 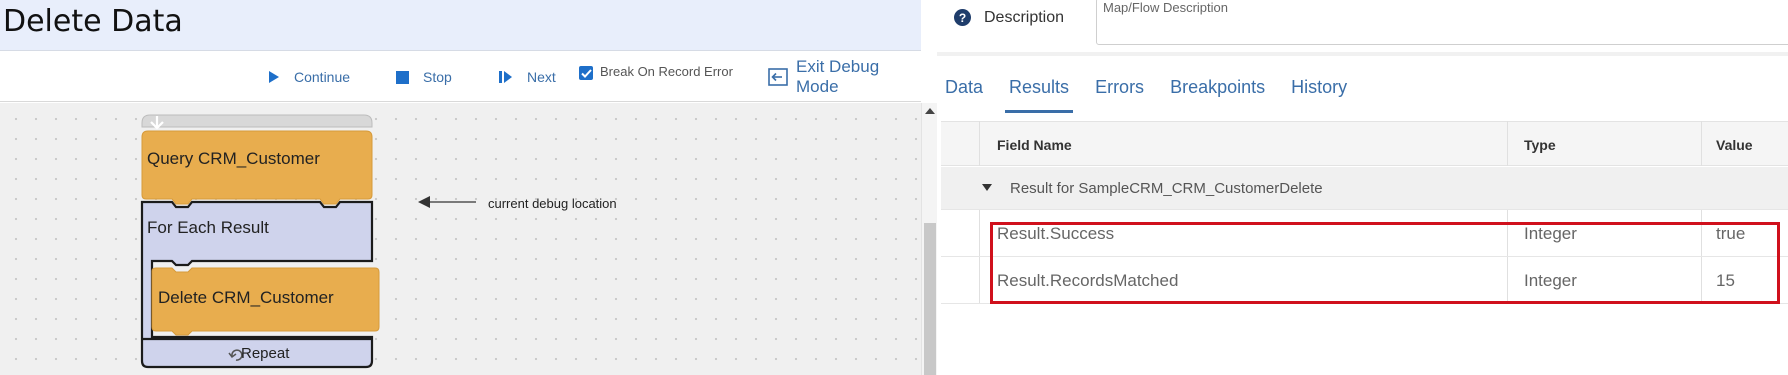 What do you see at coordinates (274, 77) in the screenshot?
I see `play-icon` at bounding box center [274, 77].